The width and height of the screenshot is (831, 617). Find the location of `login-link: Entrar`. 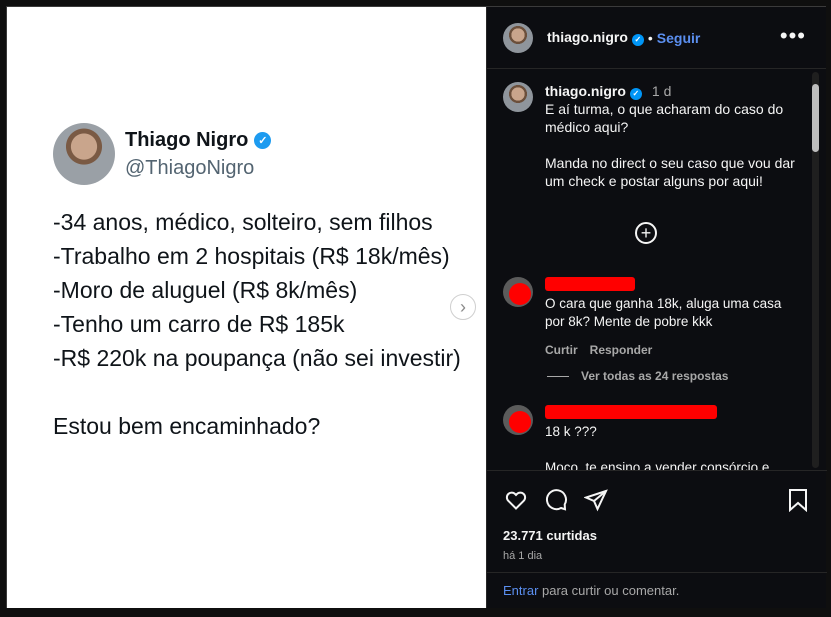

login-link: Entrar is located at coordinates (520, 590).